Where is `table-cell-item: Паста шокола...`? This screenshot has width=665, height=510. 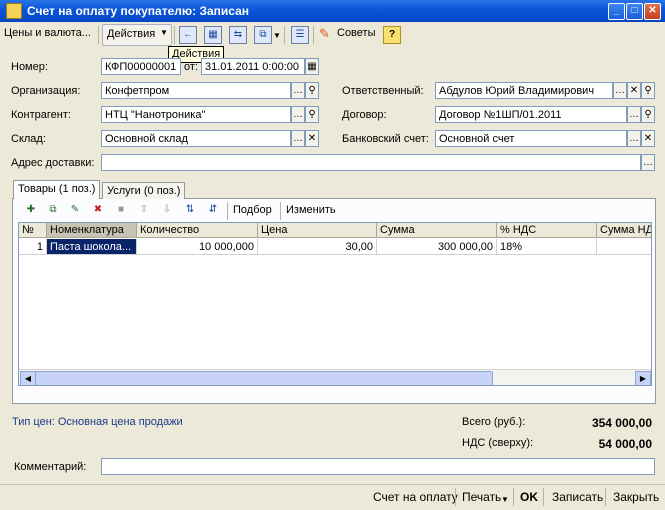 table-cell-item: Паста шокола... is located at coordinates (92, 247).